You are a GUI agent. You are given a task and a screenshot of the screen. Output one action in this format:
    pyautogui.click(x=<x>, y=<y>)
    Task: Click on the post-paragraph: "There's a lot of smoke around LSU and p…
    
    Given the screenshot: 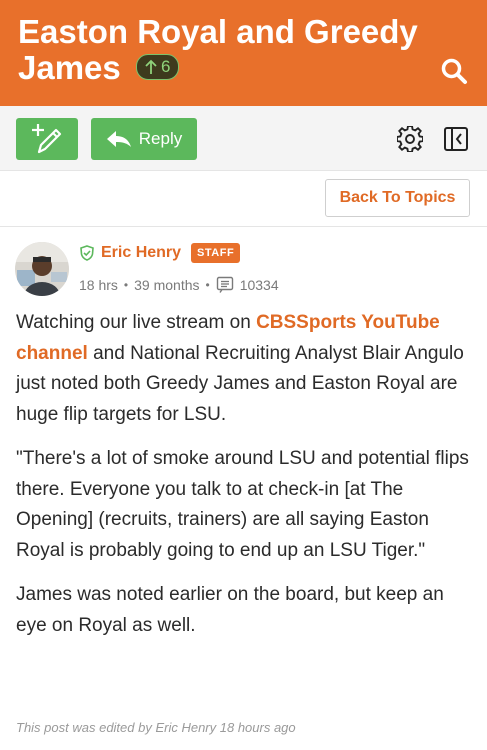 What is the action you would take?
    pyautogui.click(x=242, y=504)
    